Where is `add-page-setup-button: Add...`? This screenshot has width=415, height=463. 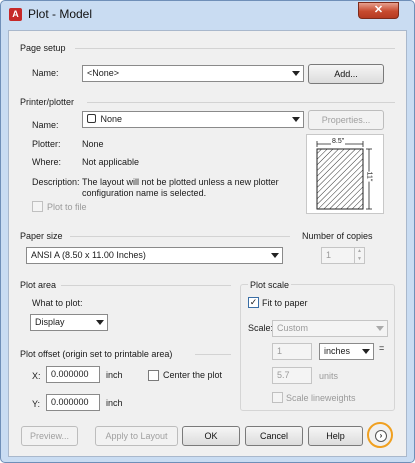
add-page-setup-button: Add... is located at coordinates (346, 74).